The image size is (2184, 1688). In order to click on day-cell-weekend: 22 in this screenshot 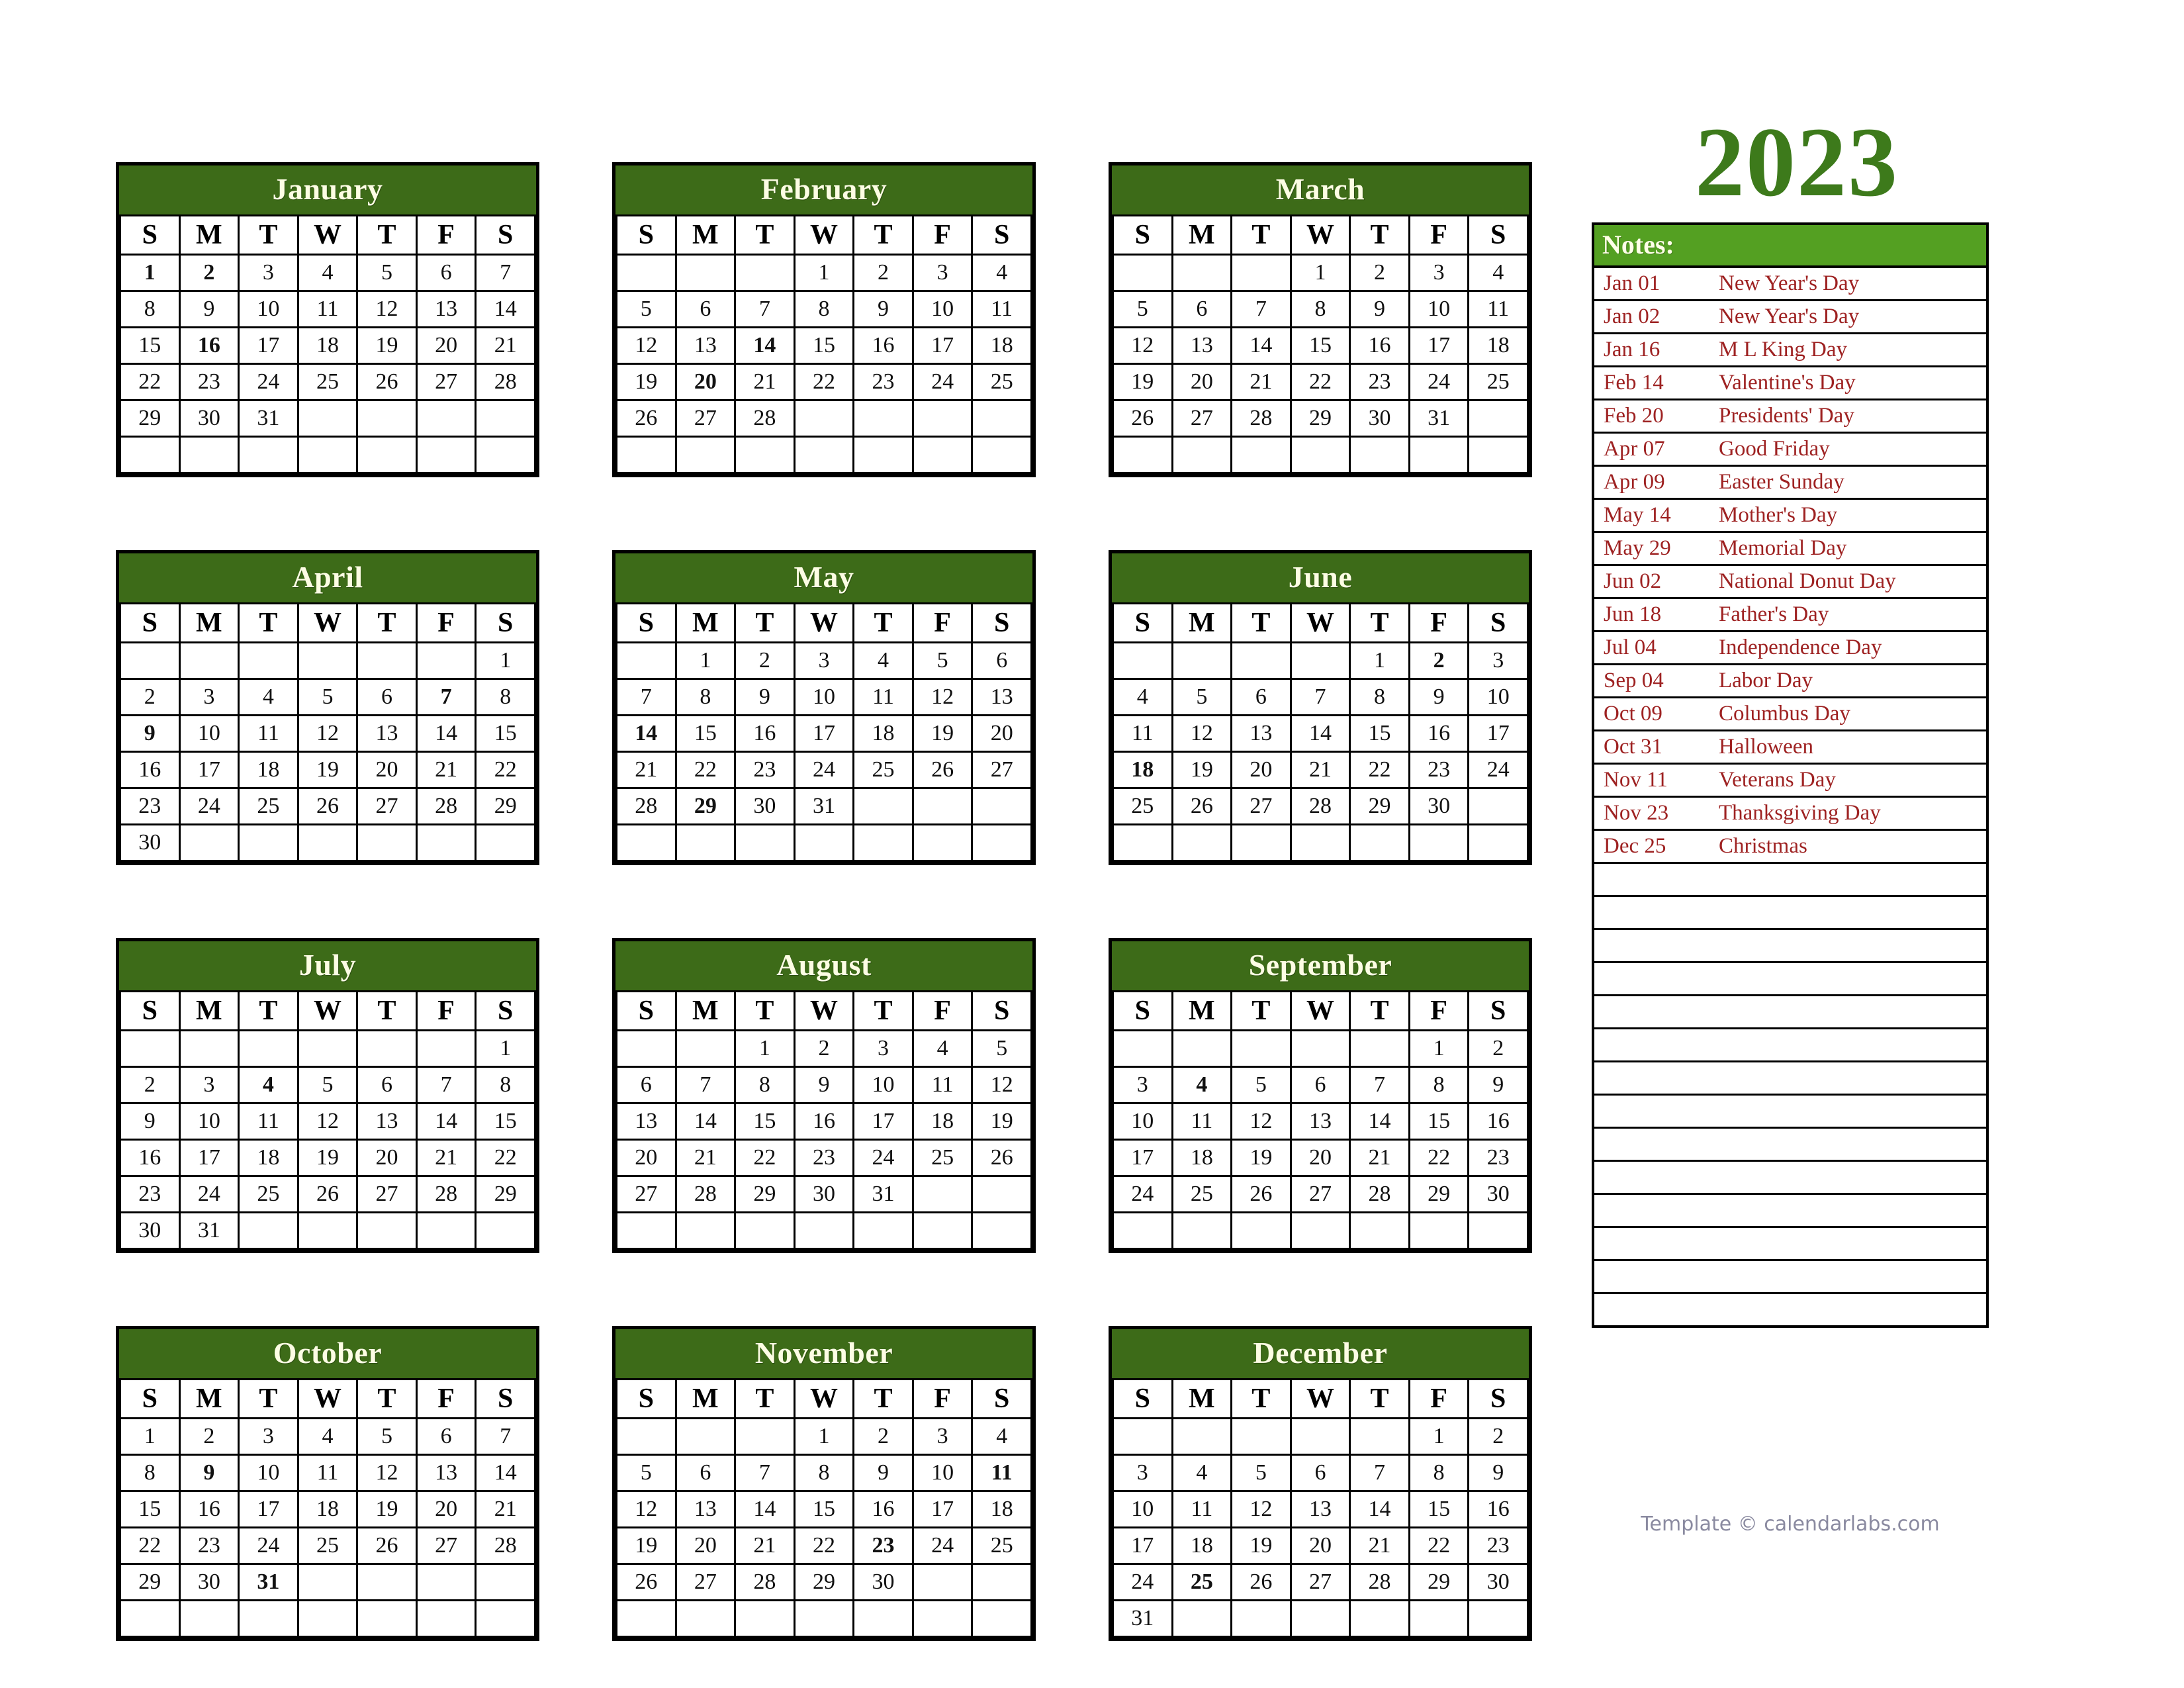, I will do `click(150, 1545)`.